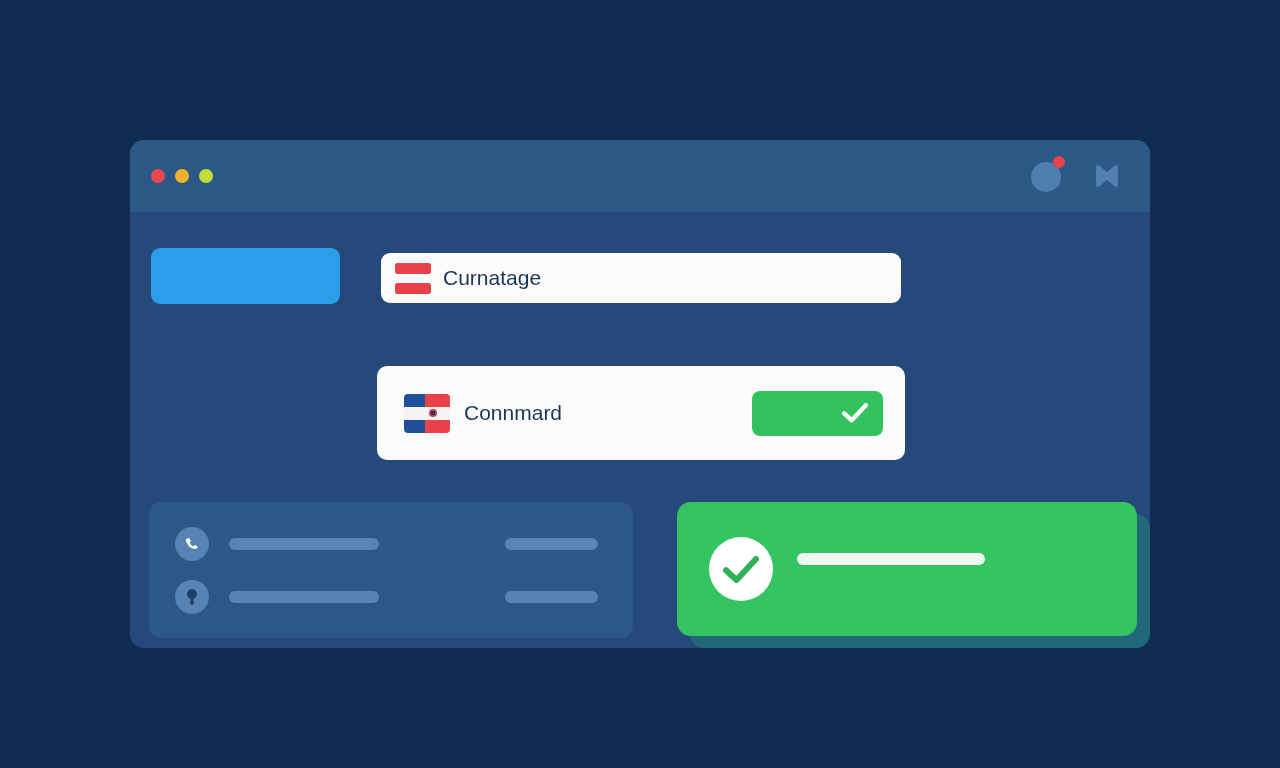 The height and width of the screenshot is (768, 1280). Describe the element at coordinates (192, 543) in the screenshot. I see `phone-icon` at that location.